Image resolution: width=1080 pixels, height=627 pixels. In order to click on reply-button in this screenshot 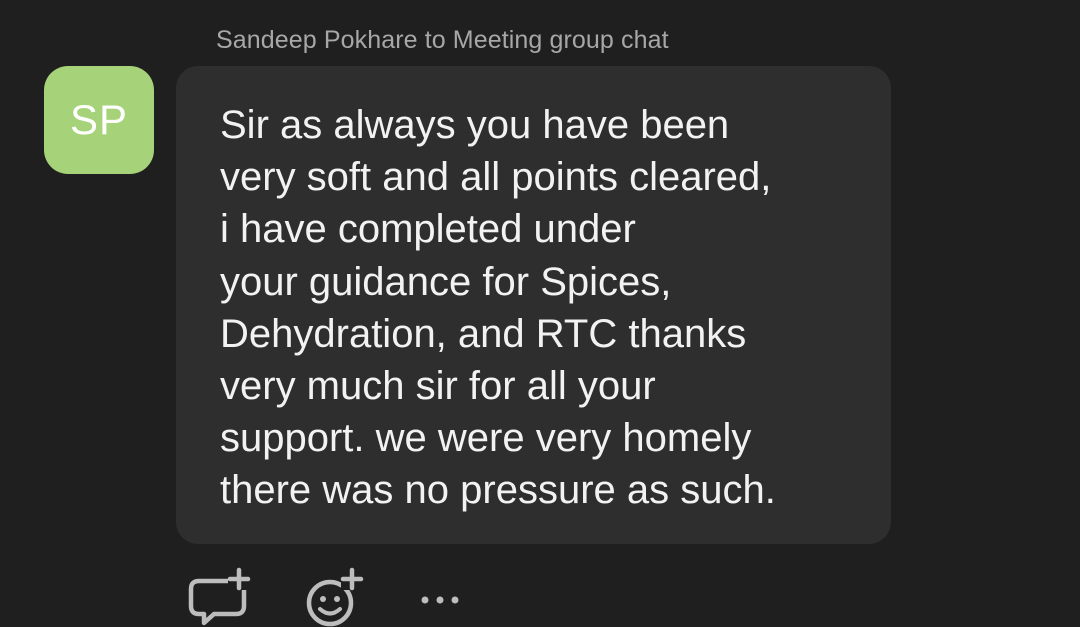, I will do `click(221, 596)`.